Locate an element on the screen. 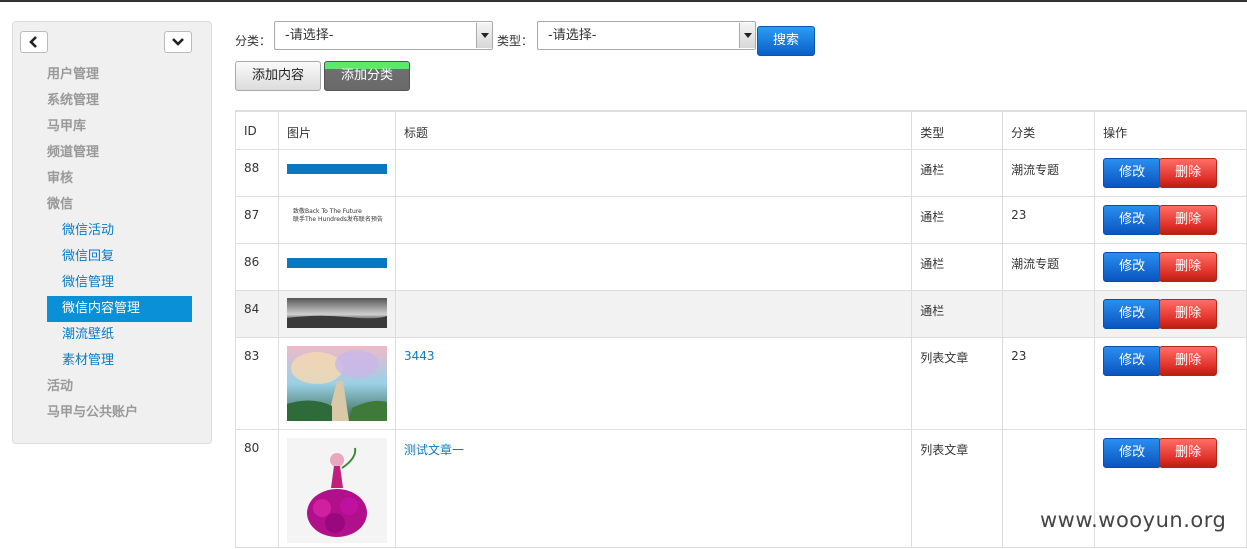 The height and width of the screenshot is (549, 1247). header-category: 分类 is located at coordinates (1049, 130).